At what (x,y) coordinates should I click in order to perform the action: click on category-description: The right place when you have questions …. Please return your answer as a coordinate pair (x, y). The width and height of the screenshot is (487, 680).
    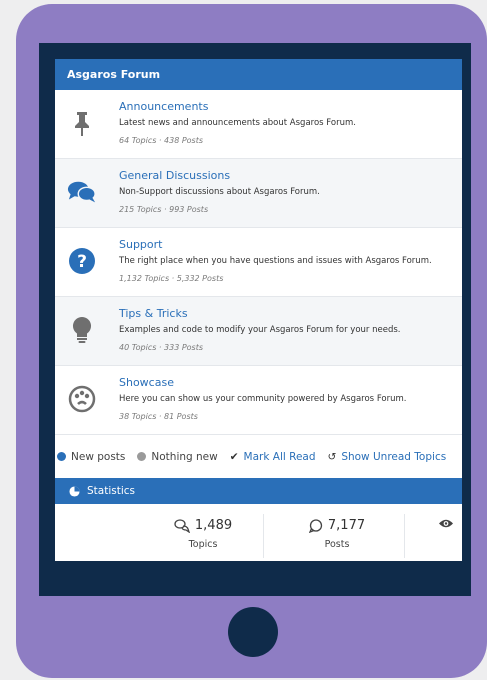
    Looking at the image, I should click on (275, 261).